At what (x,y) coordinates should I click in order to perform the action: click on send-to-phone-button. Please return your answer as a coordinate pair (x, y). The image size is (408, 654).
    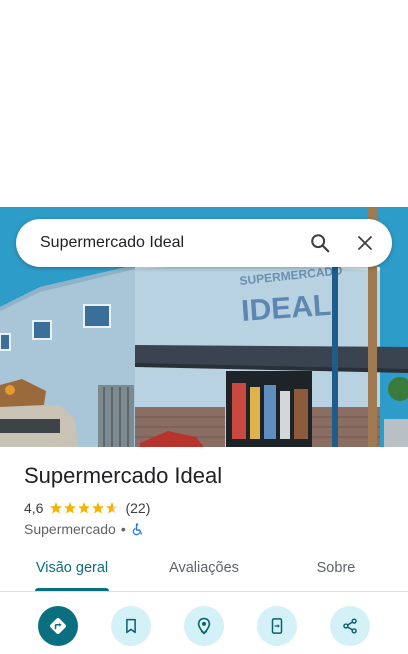
    Looking at the image, I should click on (277, 626).